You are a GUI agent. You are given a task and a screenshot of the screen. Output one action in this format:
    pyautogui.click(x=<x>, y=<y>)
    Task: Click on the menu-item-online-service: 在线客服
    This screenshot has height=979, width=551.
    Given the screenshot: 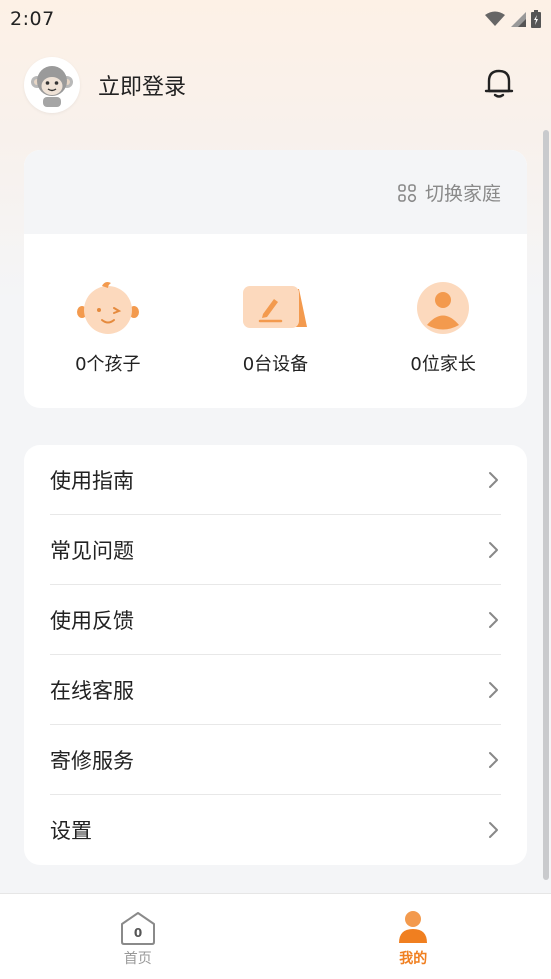 What is the action you would take?
    pyautogui.click(x=275, y=690)
    